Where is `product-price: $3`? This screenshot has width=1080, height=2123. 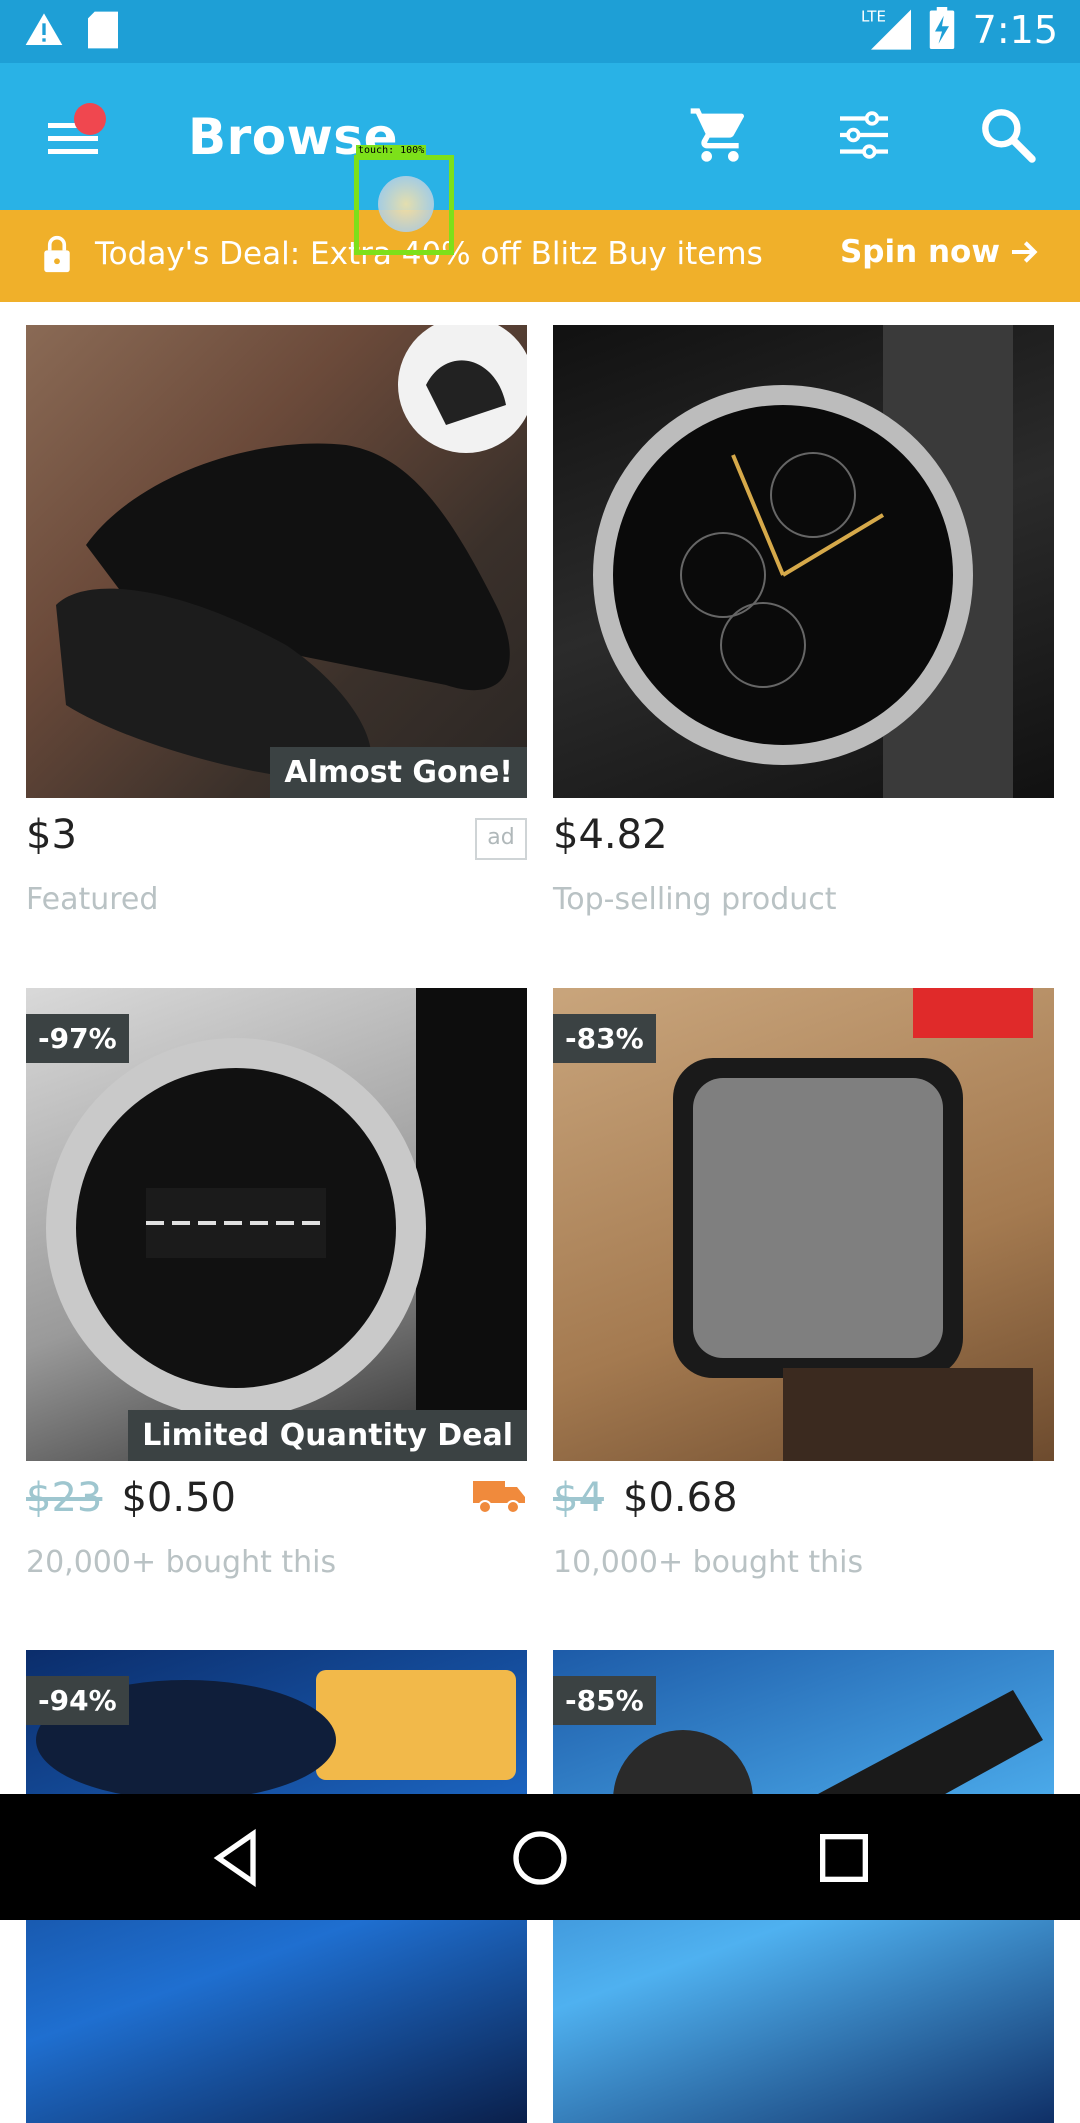
product-price: $3 is located at coordinates (51, 835).